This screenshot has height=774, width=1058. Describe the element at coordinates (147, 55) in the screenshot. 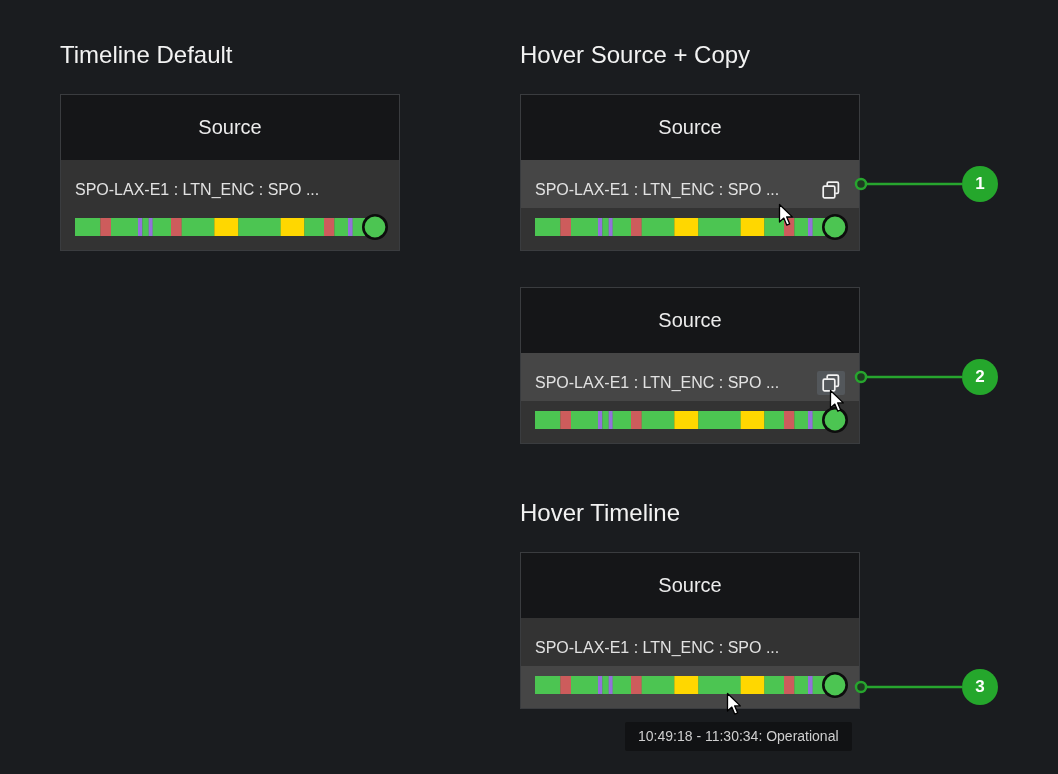

I see `section-title: Timeline Default` at that location.